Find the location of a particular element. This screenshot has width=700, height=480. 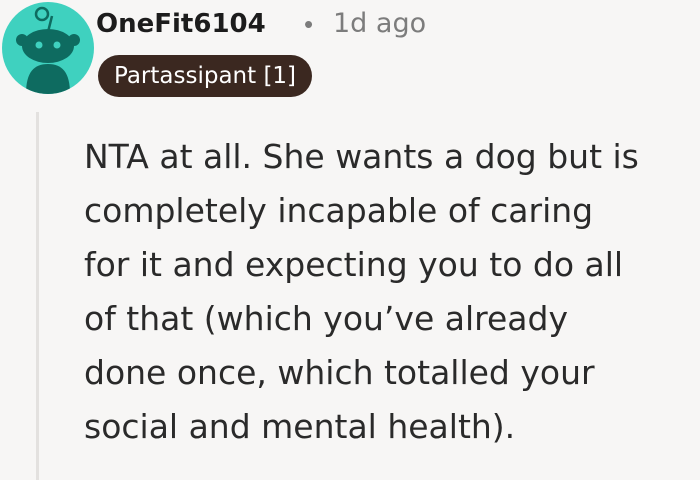

comment-body-line: social and mental health). is located at coordinates (300, 426).